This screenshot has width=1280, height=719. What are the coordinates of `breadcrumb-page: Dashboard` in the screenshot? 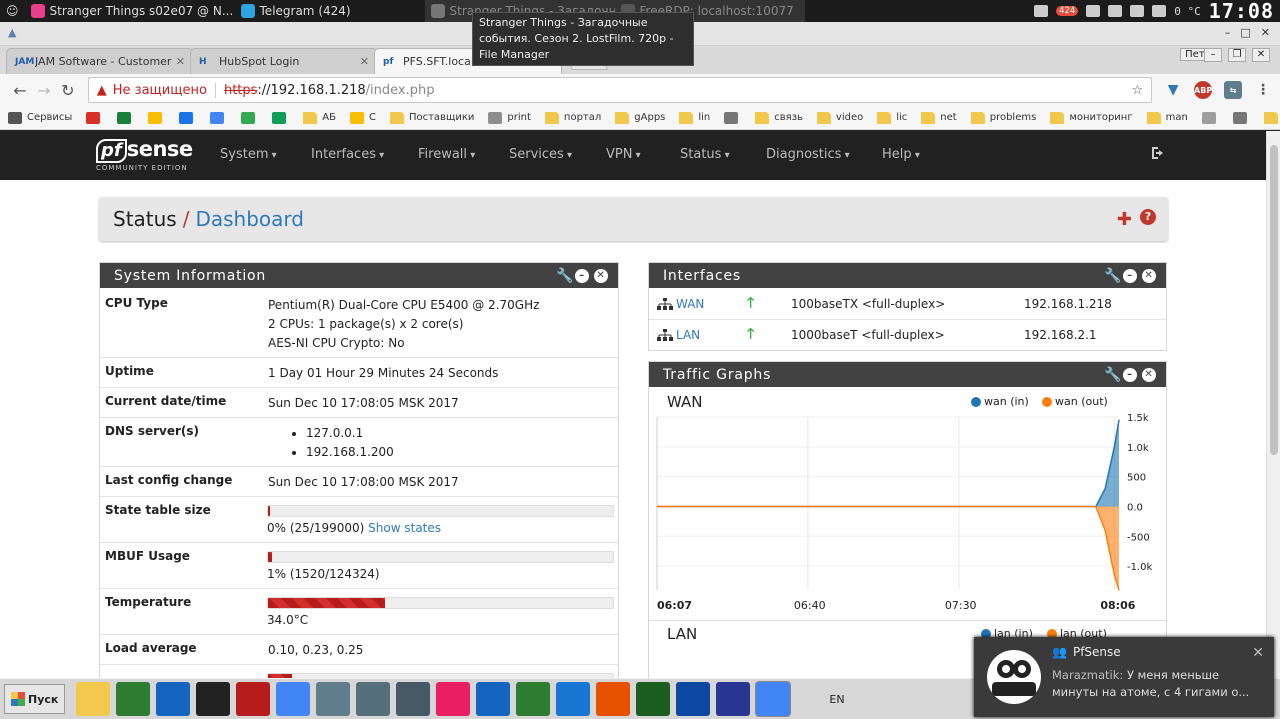 It's located at (249, 219).